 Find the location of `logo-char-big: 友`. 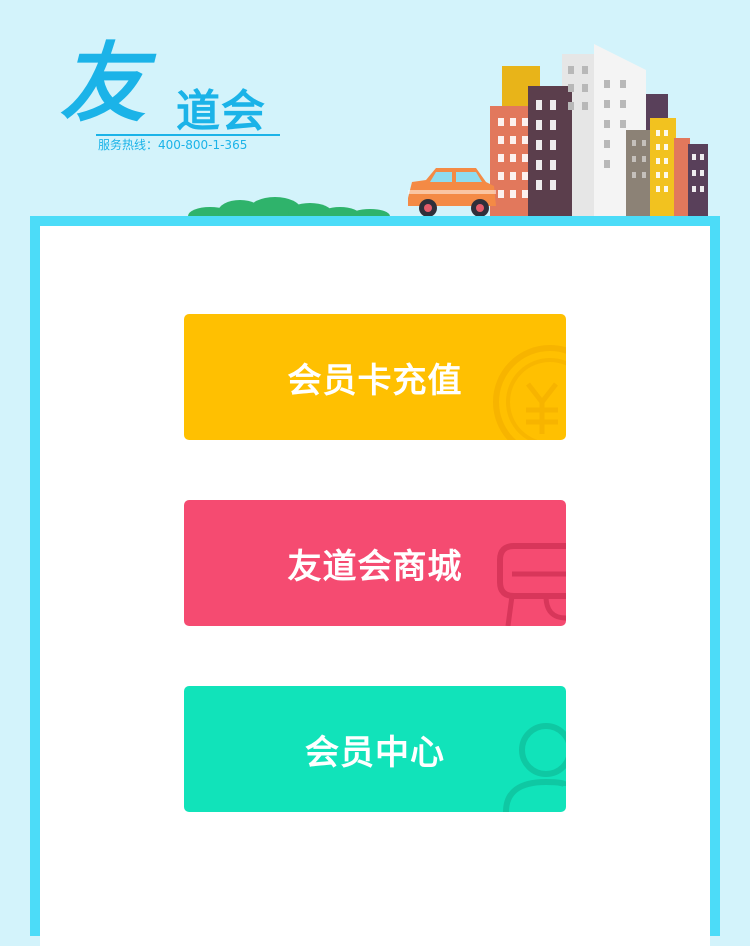

logo-char-big: 友 is located at coordinates (103, 83).